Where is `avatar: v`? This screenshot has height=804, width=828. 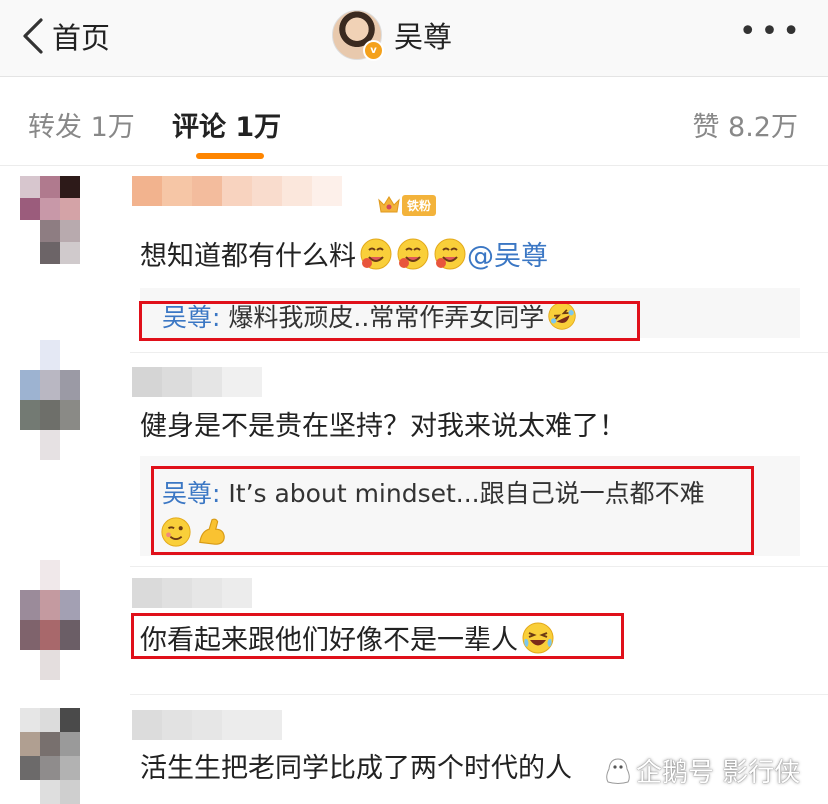 avatar: v is located at coordinates (358, 35).